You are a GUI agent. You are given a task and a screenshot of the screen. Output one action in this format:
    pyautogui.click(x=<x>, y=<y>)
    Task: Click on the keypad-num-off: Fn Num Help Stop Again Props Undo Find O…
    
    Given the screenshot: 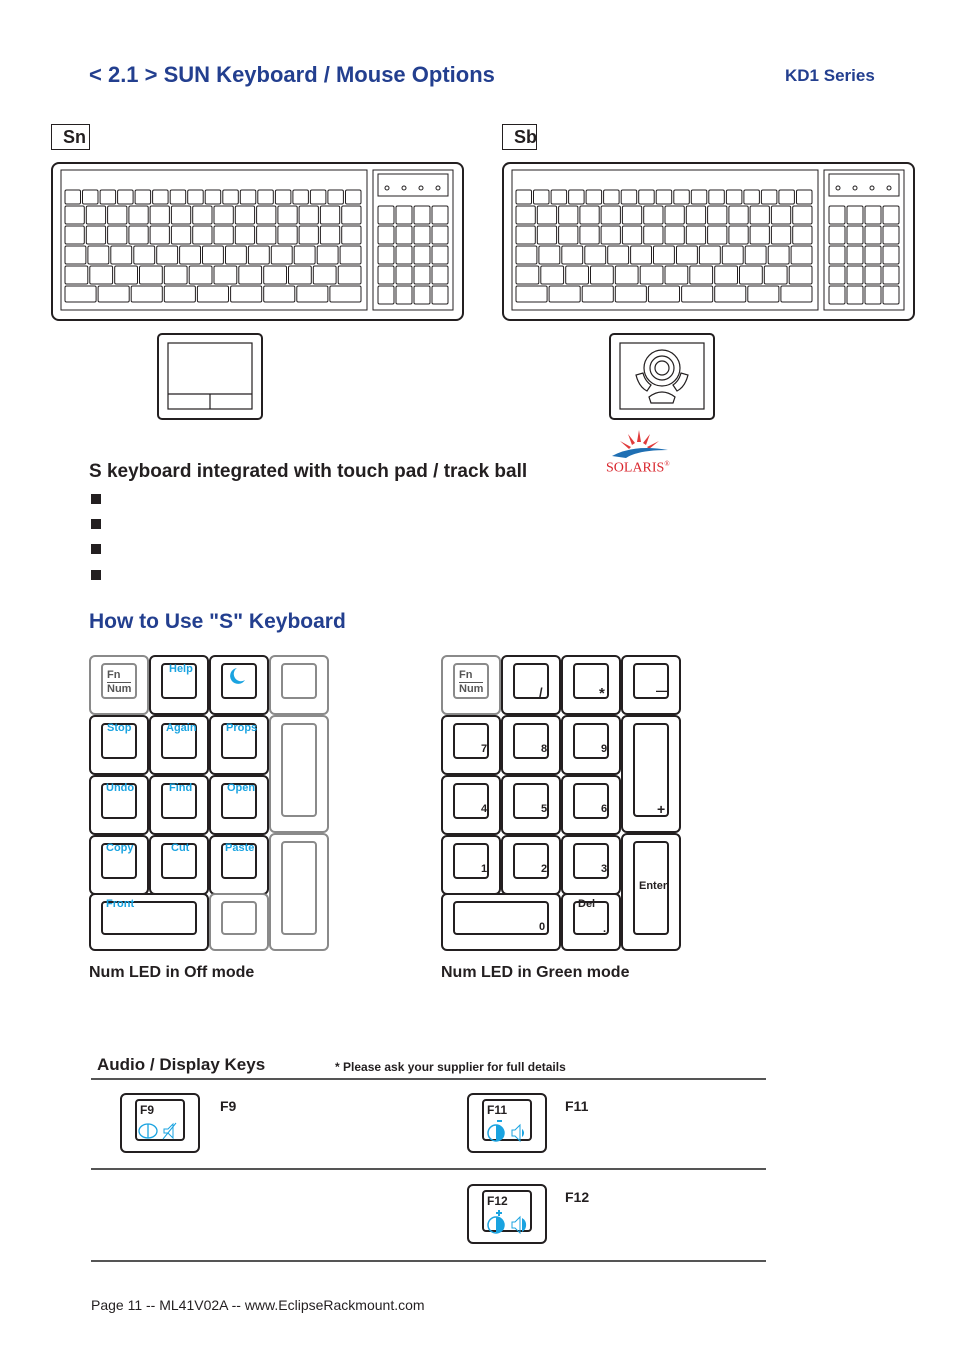 What is the action you would take?
    pyautogui.click(x=210, y=803)
    